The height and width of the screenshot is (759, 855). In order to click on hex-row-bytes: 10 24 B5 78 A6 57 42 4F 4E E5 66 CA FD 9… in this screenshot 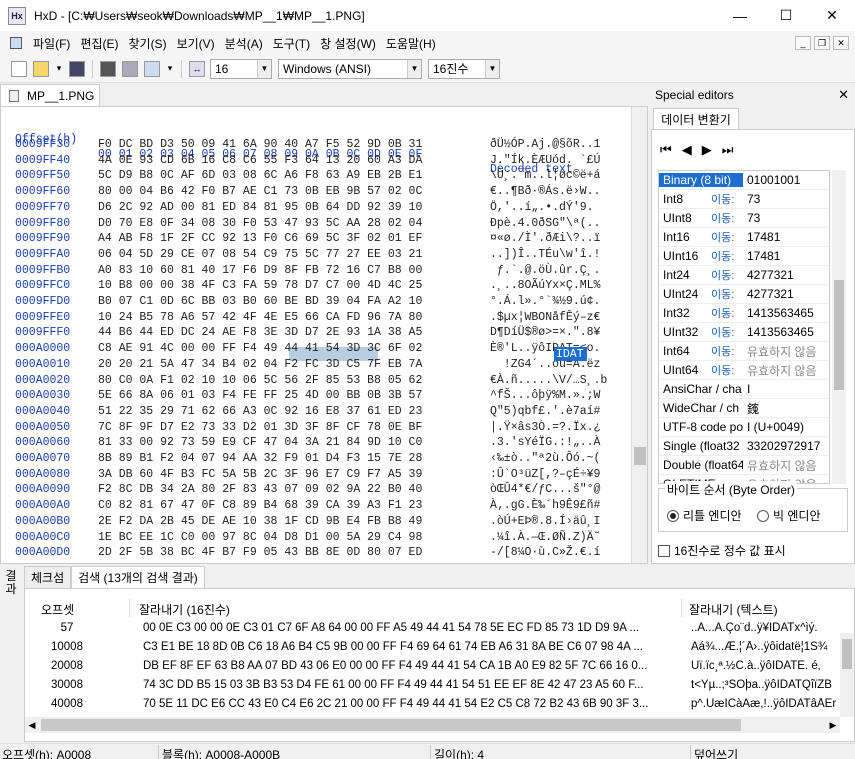, I will do `click(260, 317)`.